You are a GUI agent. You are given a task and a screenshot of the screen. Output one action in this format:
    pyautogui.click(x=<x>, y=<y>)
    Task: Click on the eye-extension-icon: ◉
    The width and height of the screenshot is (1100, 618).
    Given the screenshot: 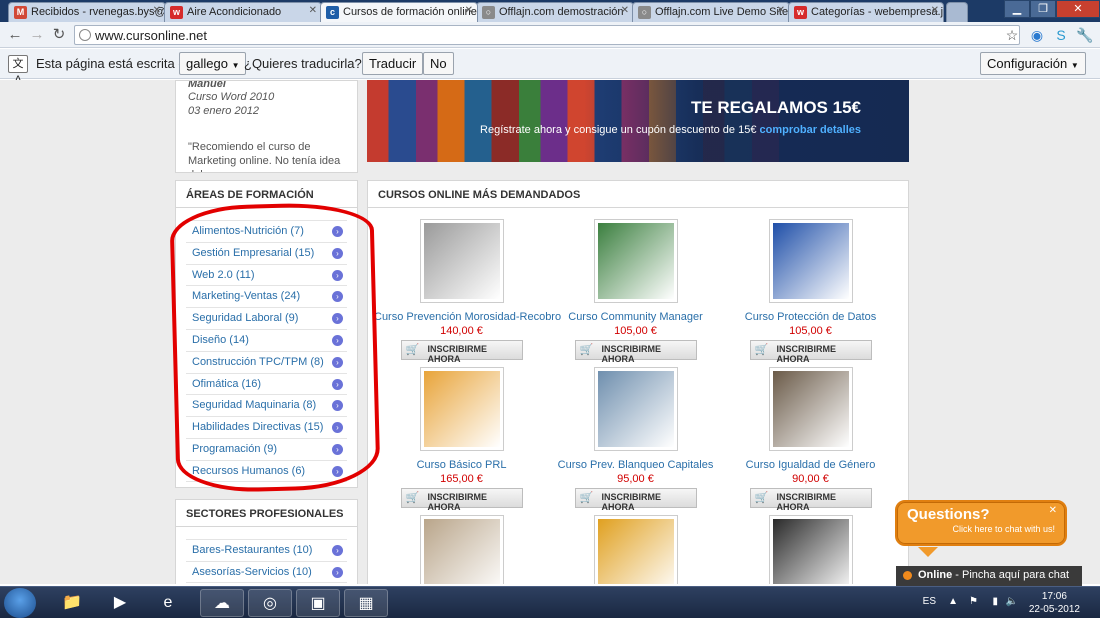 What is the action you would take?
    pyautogui.click(x=1037, y=35)
    